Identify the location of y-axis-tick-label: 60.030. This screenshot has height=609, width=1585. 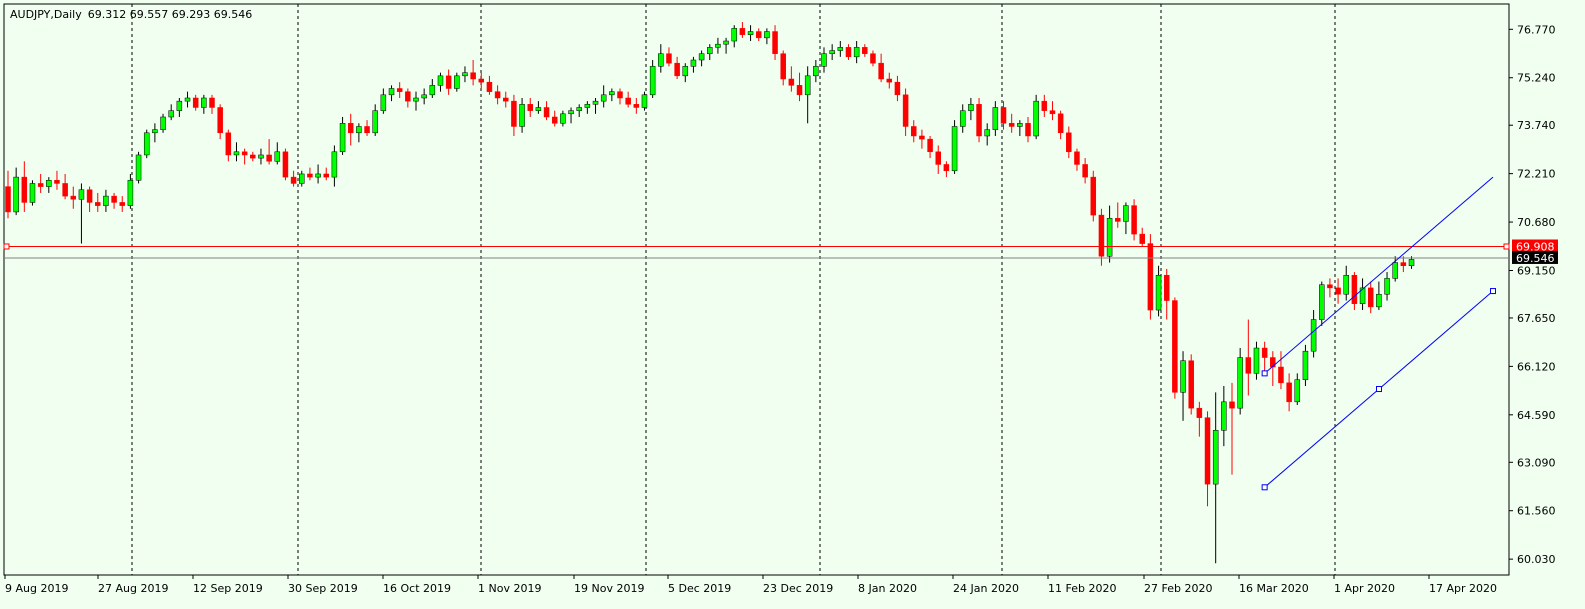
(1536, 559).